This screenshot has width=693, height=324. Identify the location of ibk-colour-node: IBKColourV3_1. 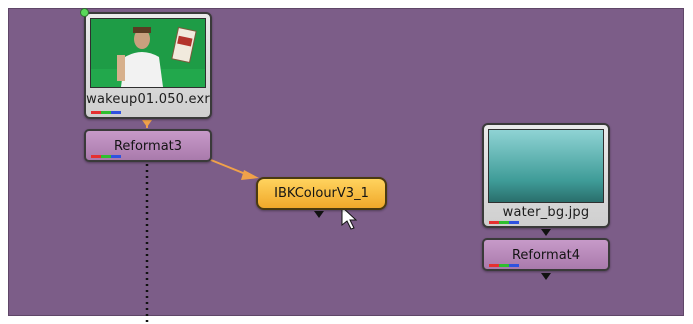
(321, 193).